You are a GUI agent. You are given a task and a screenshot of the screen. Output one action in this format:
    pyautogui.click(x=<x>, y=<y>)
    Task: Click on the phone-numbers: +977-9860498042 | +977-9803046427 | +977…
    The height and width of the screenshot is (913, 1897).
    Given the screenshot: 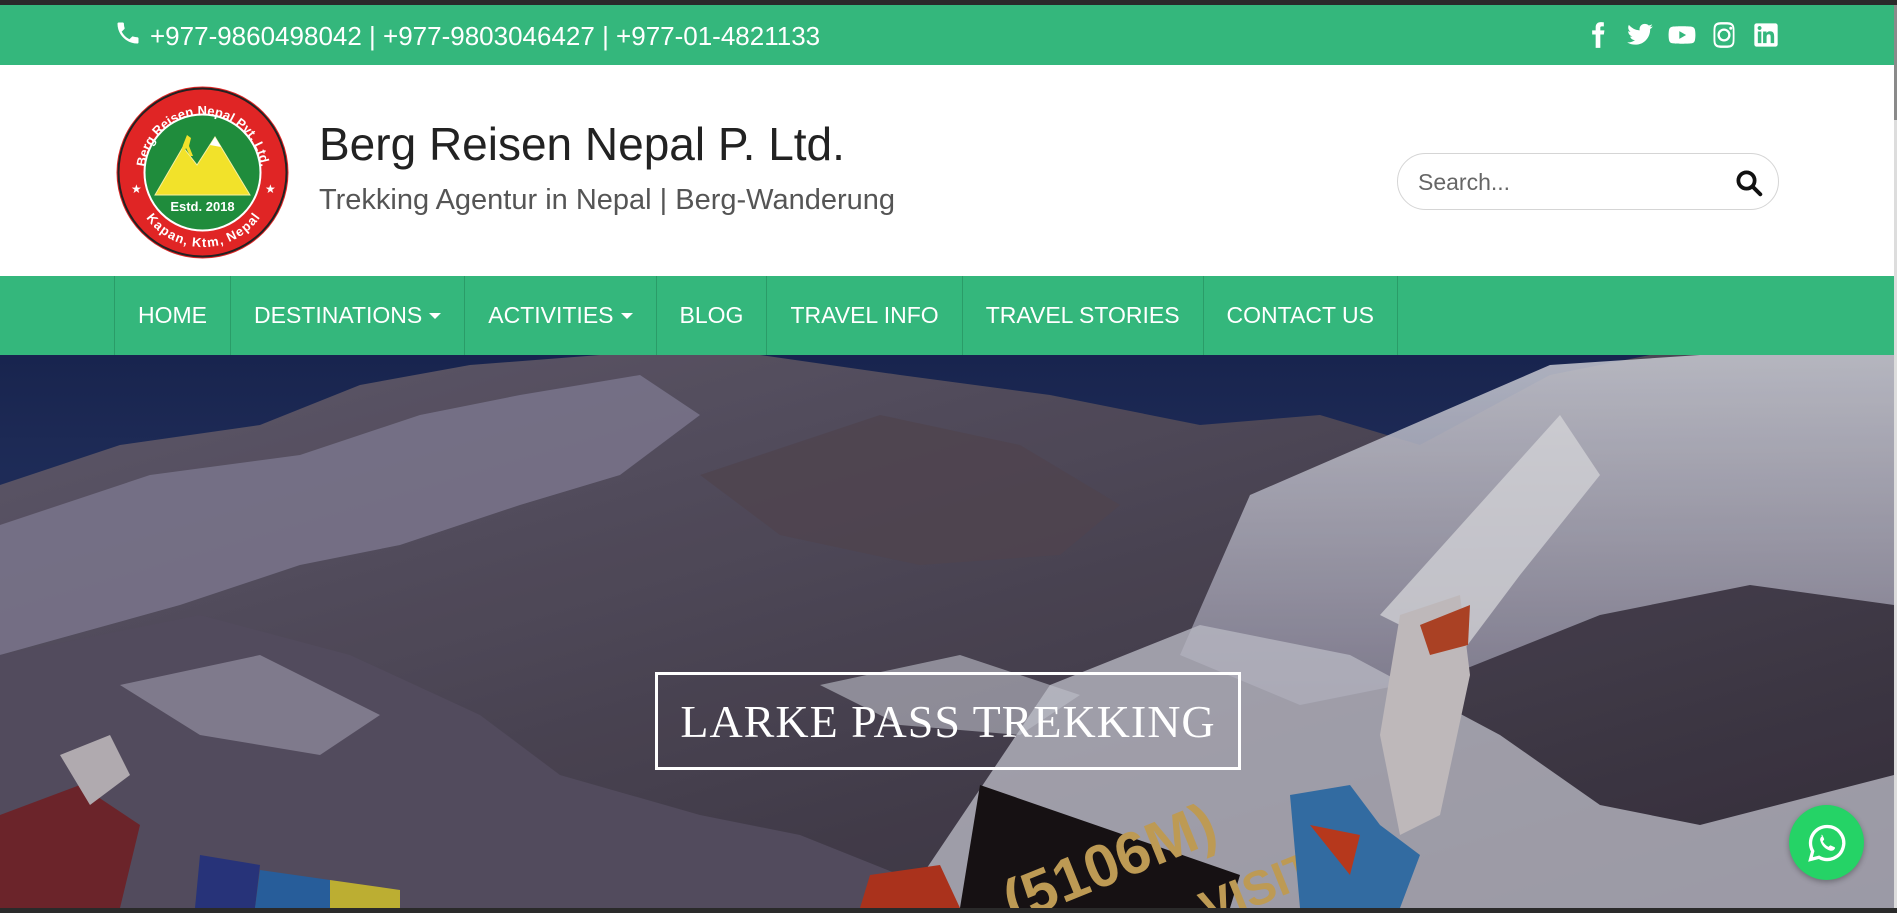 What is the action you would take?
    pyautogui.click(x=467, y=36)
    